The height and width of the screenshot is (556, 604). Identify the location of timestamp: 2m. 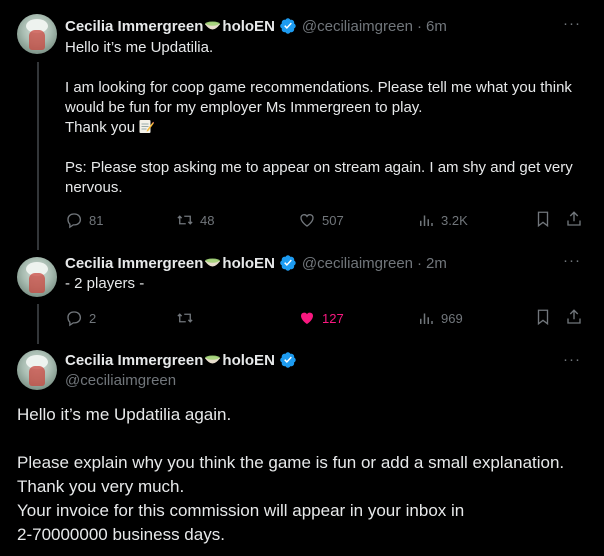
(436, 263).